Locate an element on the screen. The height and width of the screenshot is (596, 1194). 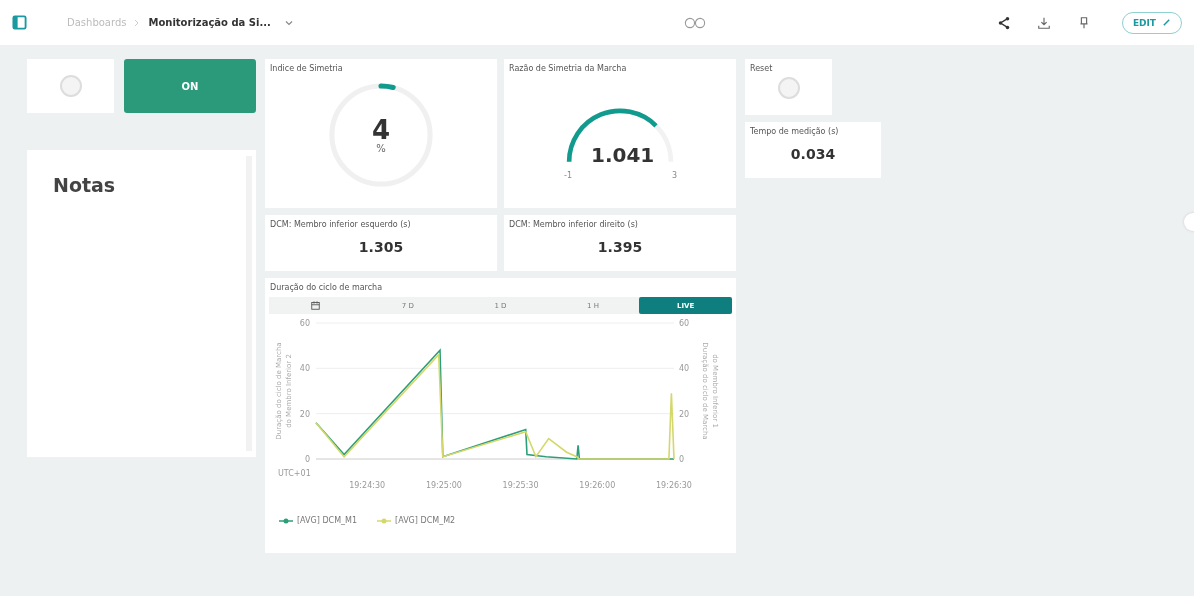
legend-label: [AVG] DCM_M2 is located at coordinates (425, 520).